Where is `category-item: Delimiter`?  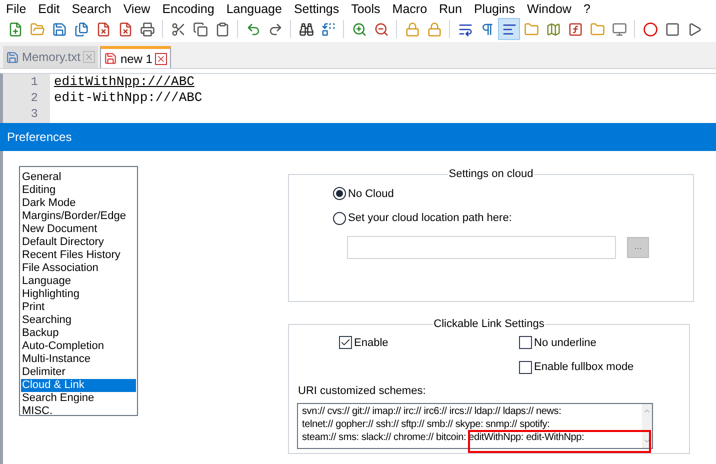 category-item: Delimiter is located at coordinates (78, 372).